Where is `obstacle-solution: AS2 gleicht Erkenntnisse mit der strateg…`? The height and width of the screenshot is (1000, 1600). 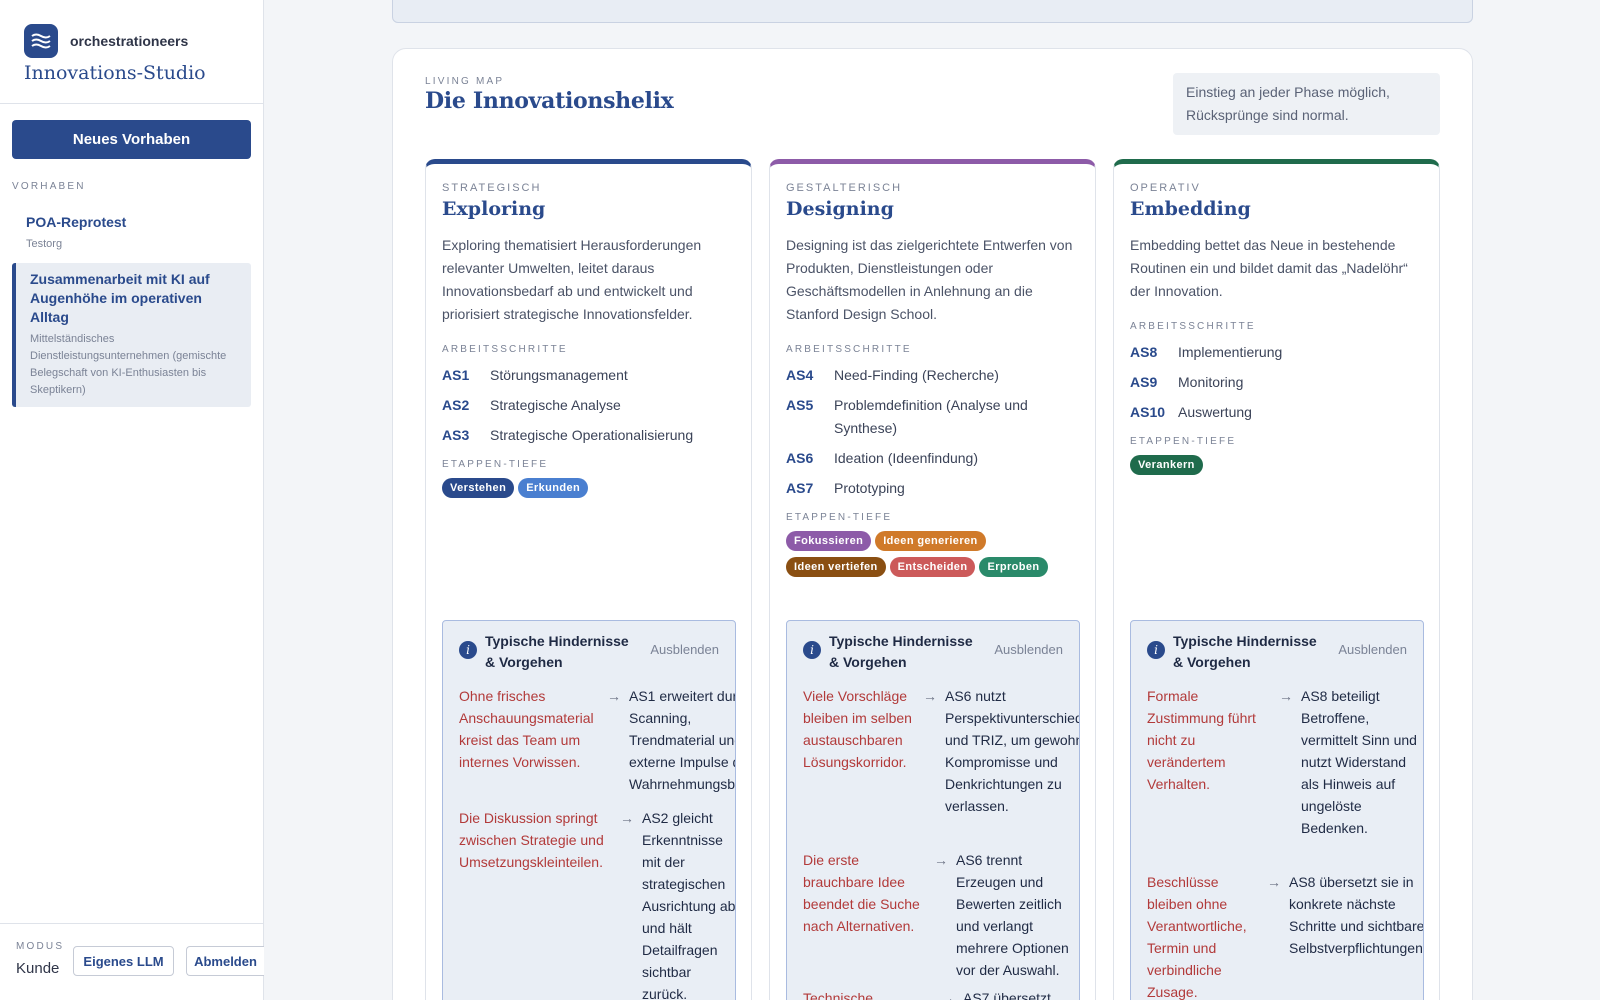 obstacle-solution: AS2 gleicht Erkenntnisse mit der strateg… is located at coordinates (689, 905).